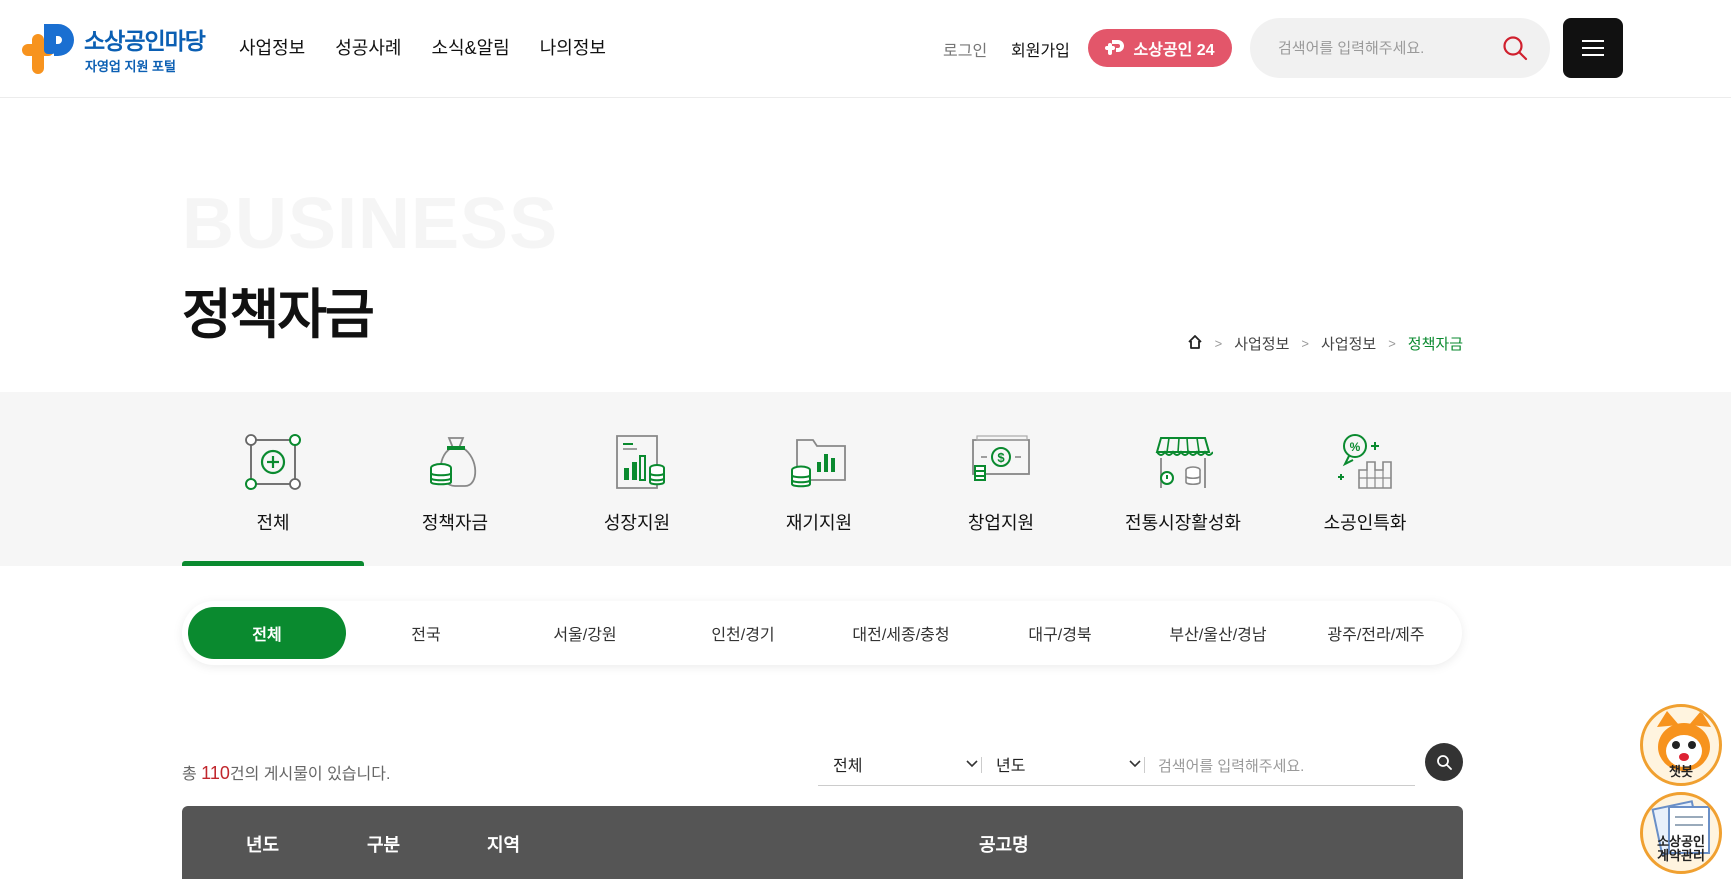 This screenshot has height=886, width=1731. I want to click on list-search-button, so click(1444, 762).